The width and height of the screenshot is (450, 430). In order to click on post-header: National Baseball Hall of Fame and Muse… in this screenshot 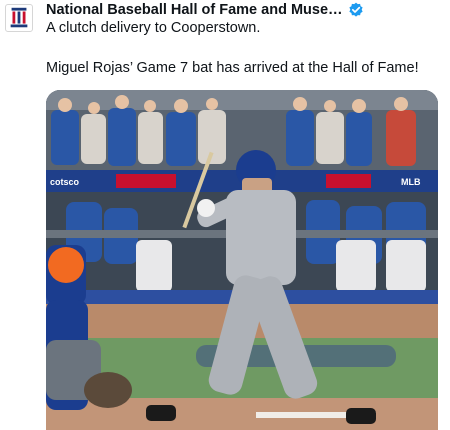, I will do `click(205, 10)`.